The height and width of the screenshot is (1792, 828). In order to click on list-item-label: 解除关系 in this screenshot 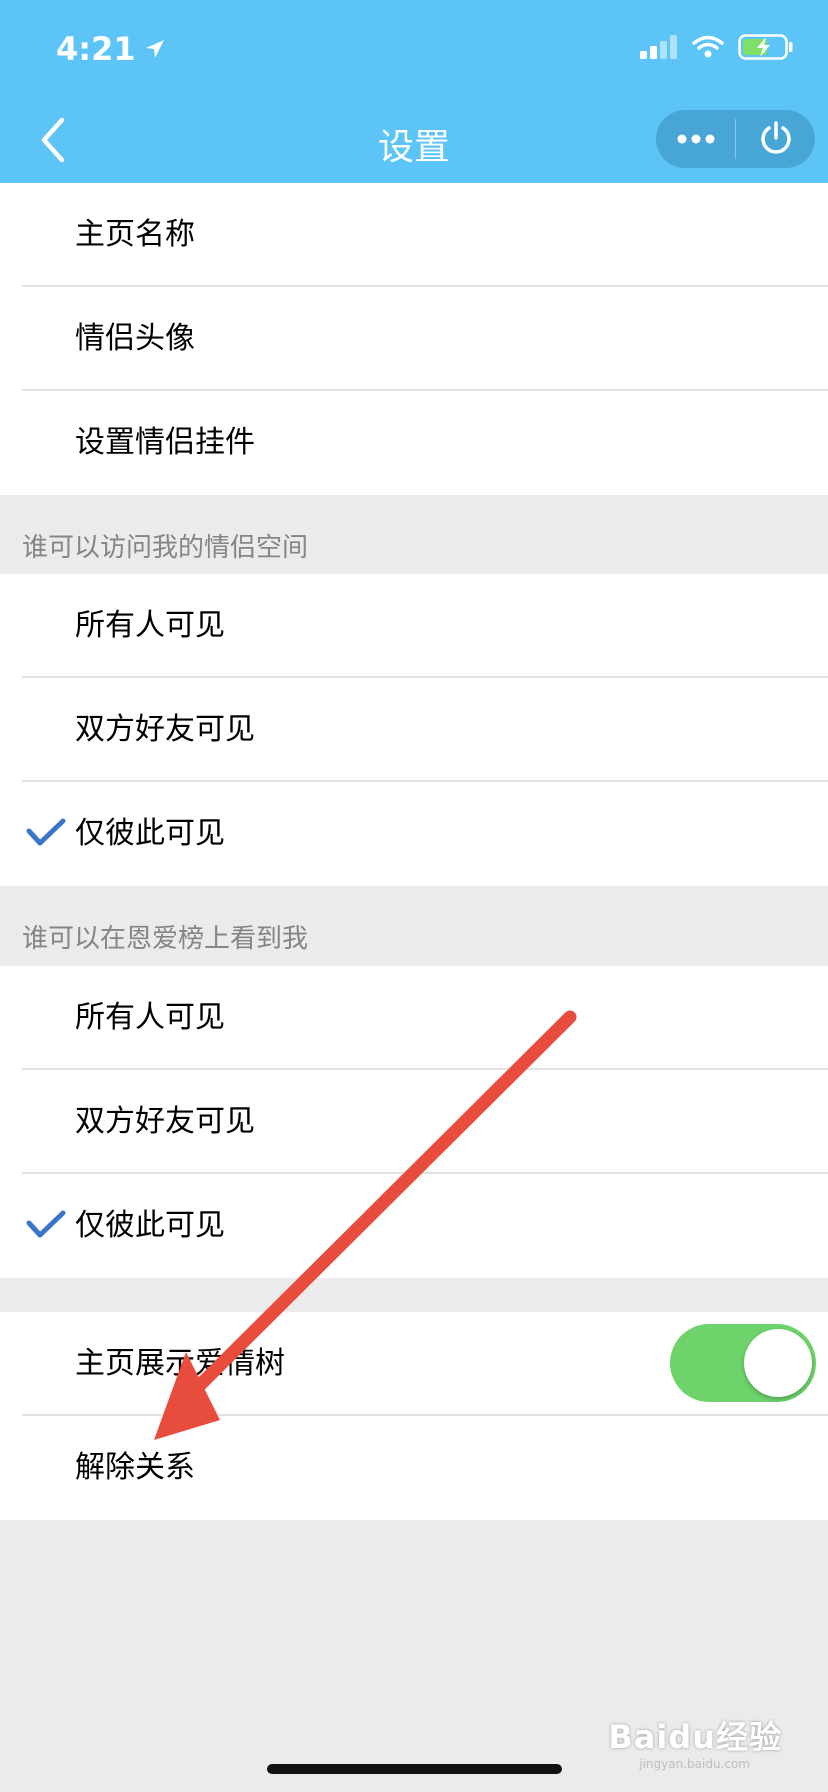, I will do `click(135, 1467)`.